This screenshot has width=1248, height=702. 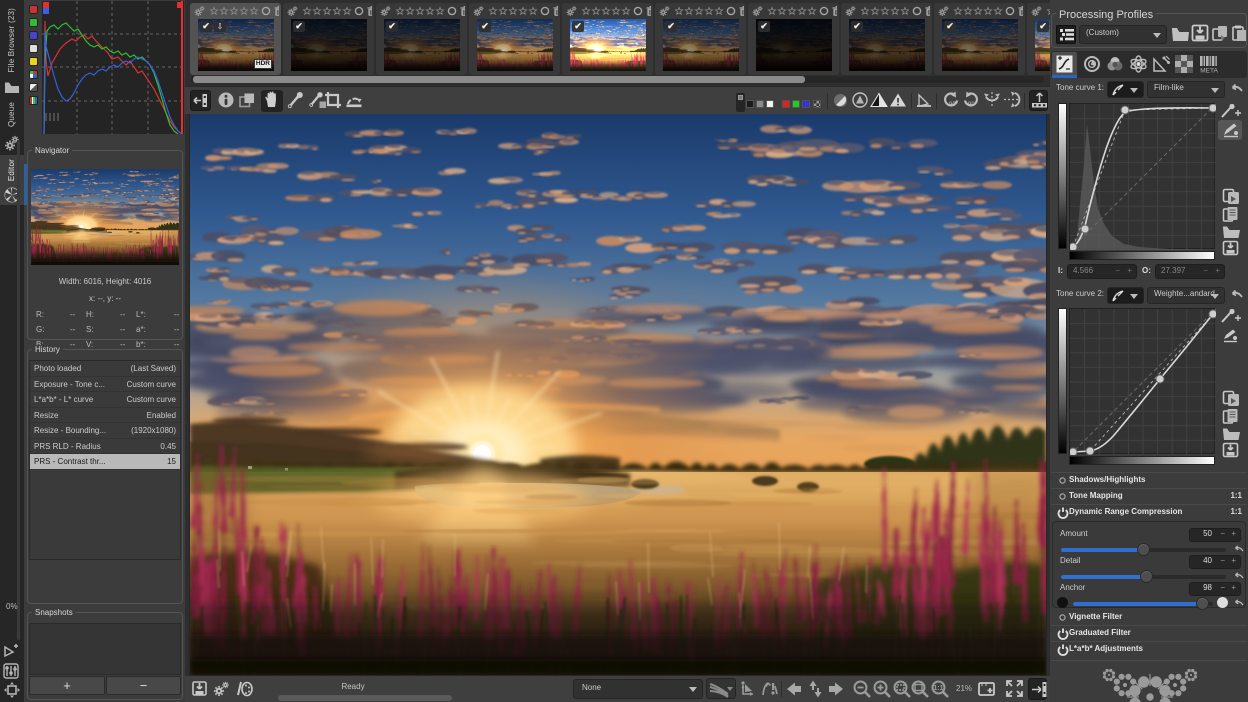 I want to click on svg-text: META, so click(x=1209, y=71).